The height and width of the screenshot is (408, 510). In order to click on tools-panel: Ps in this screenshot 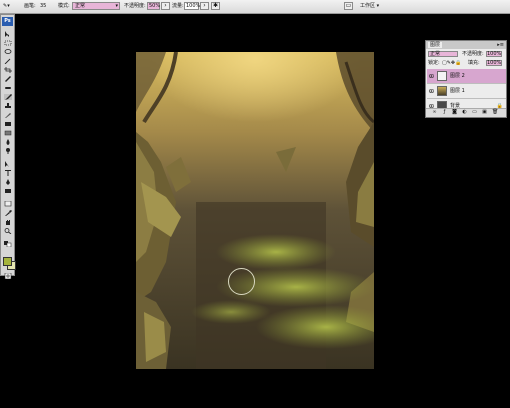, I will do `click(8, 146)`.